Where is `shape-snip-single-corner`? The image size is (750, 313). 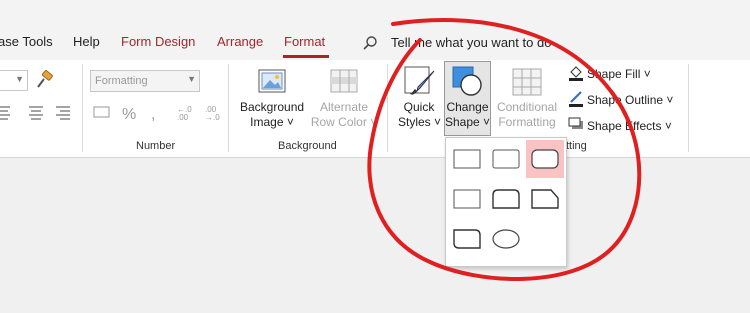
shape-snip-single-corner is located at coordinates (467, 199).